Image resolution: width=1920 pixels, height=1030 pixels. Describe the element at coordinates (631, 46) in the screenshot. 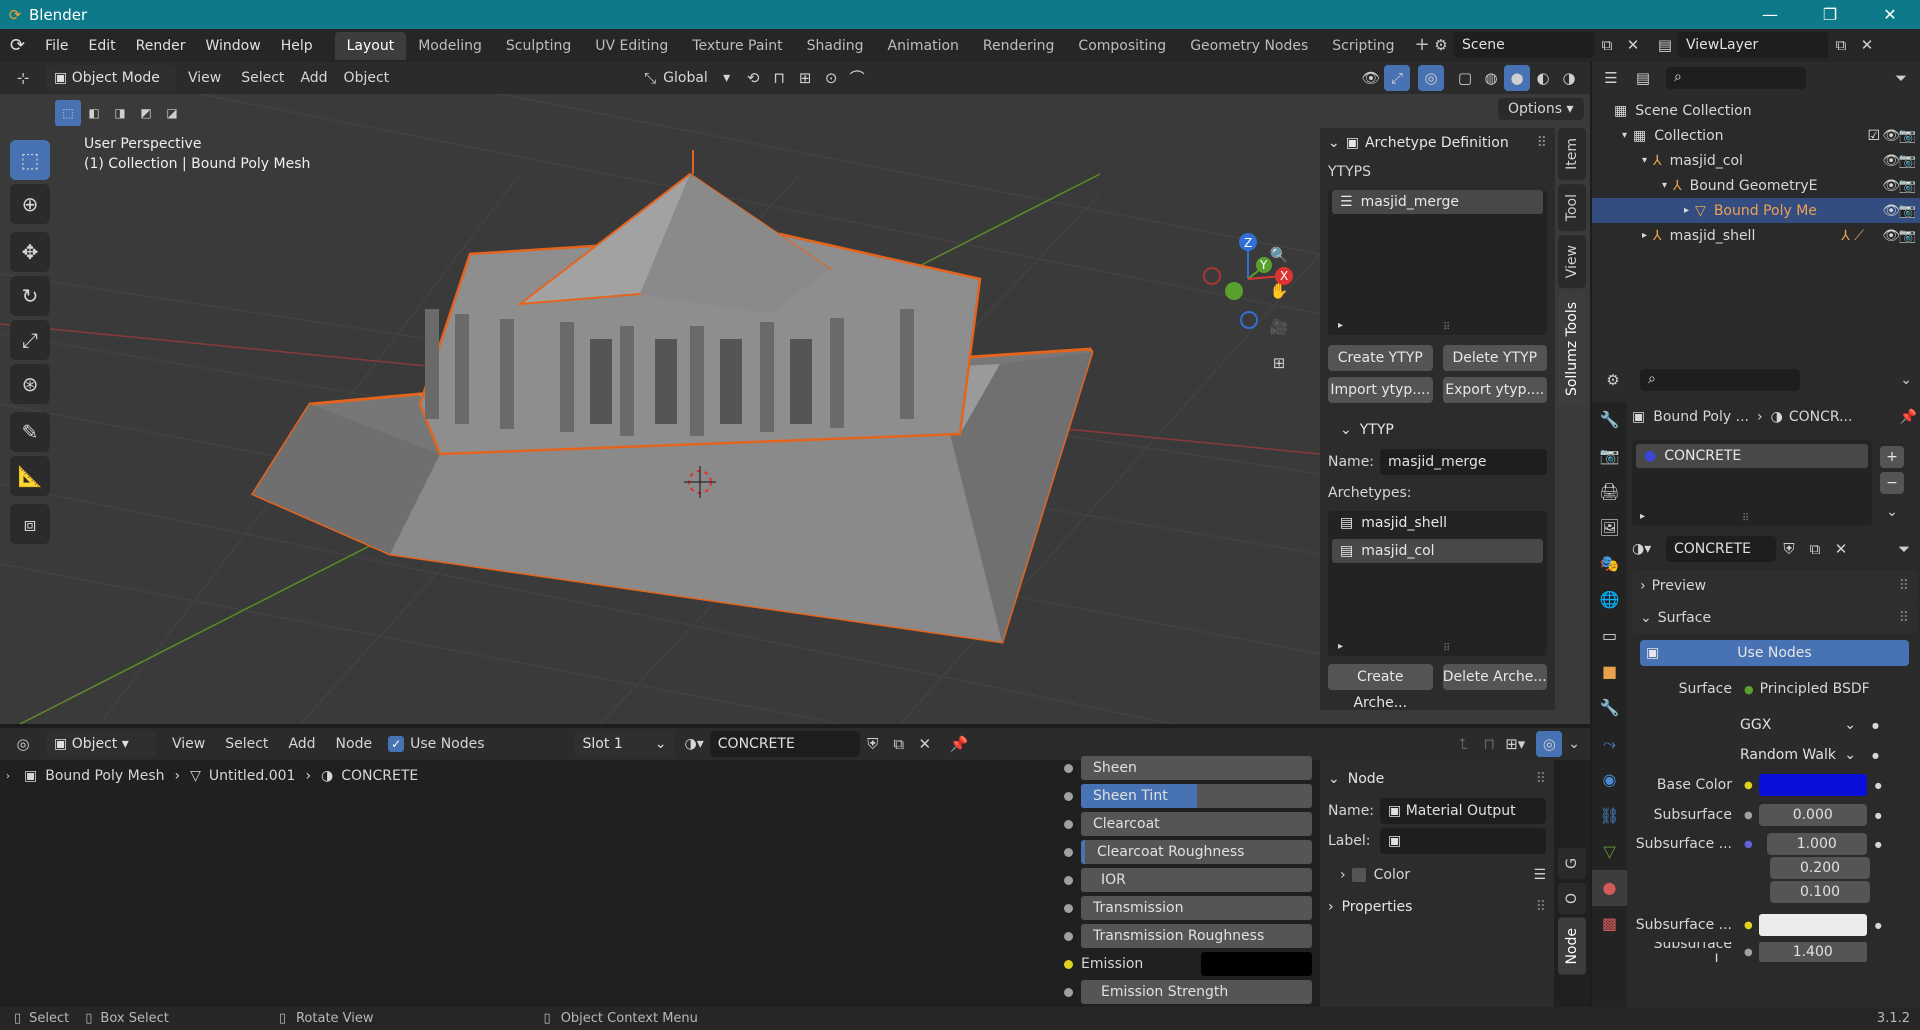

I see `tab-uv-editing: UV Editing` at that location.